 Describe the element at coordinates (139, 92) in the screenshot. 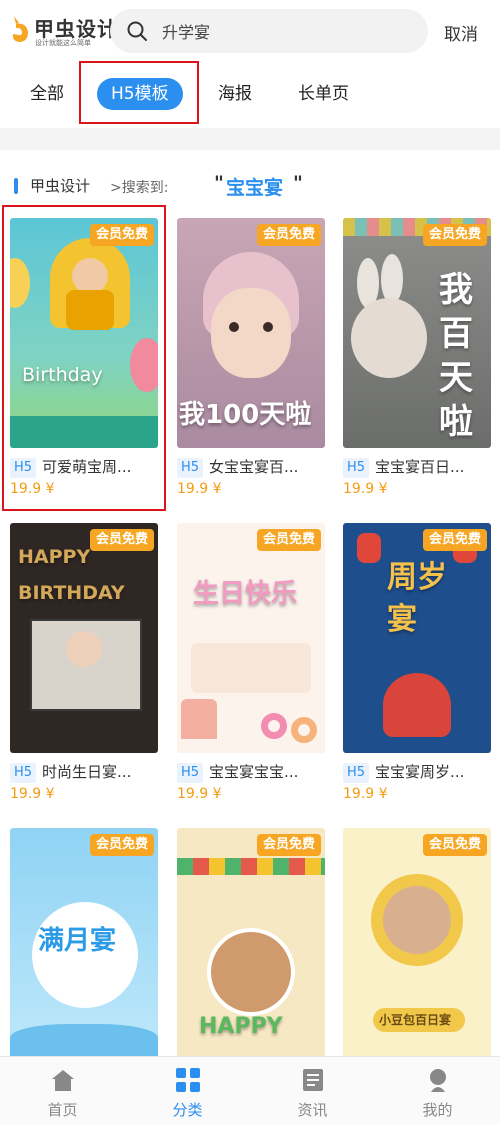

I see `tab-highlight-box` at that location.